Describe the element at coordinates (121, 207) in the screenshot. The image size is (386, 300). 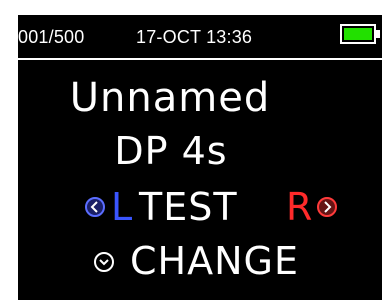
I see `left-ear-label: L` at that location.